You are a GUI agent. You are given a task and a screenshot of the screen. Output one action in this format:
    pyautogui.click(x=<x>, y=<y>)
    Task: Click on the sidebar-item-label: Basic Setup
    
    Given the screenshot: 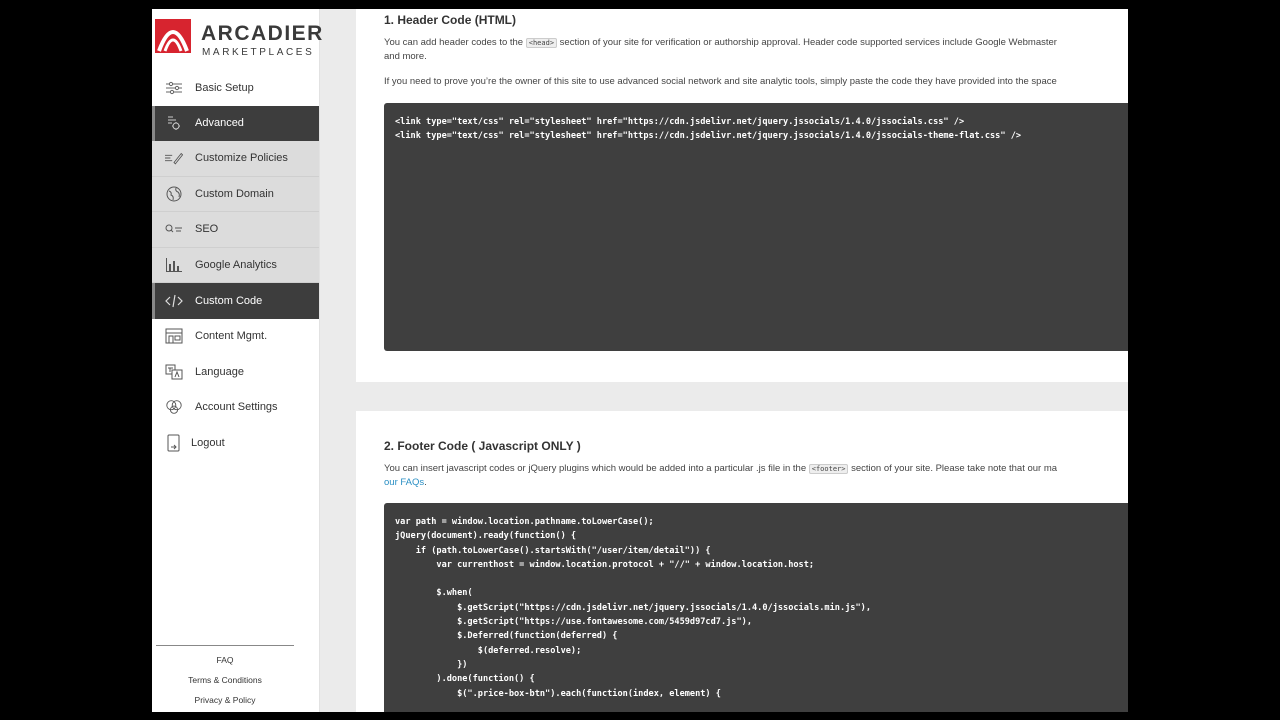 What is the action you would take?
    pyautogui.click(x=224, y=87)
    